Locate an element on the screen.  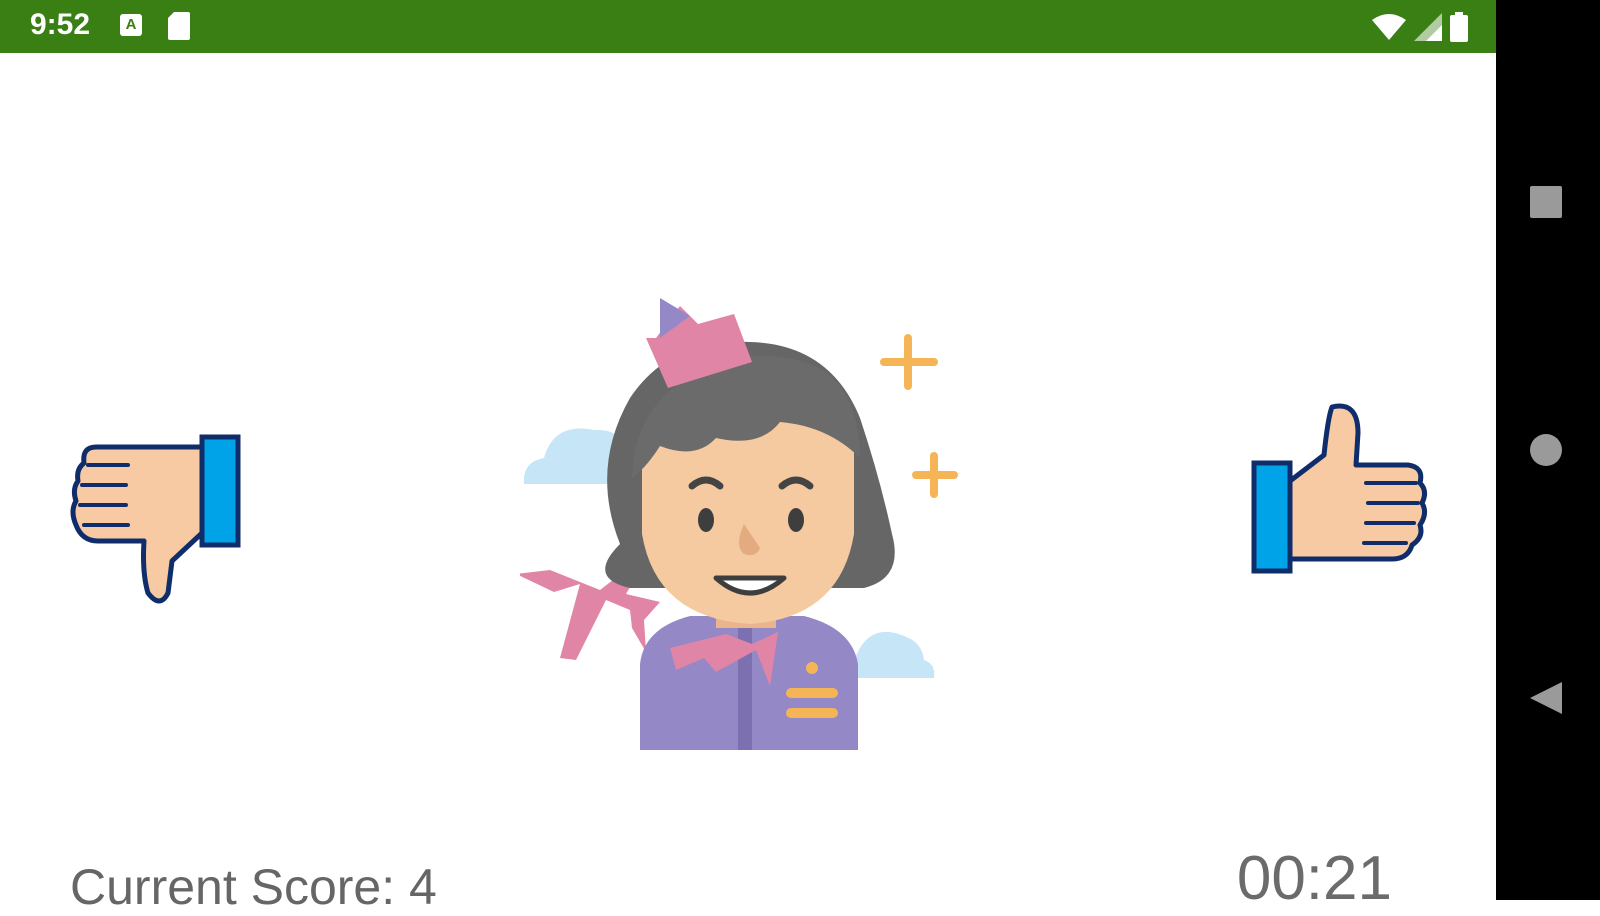
recents-square-icon is located at coordinates (1546, 202).